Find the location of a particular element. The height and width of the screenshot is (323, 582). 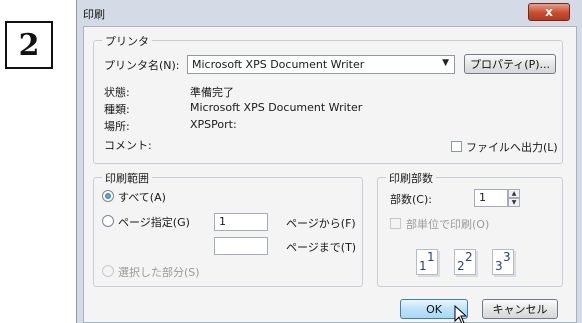

printer-name-value: Microsoft XPS Document Writer is located at coordinates (278, 64).